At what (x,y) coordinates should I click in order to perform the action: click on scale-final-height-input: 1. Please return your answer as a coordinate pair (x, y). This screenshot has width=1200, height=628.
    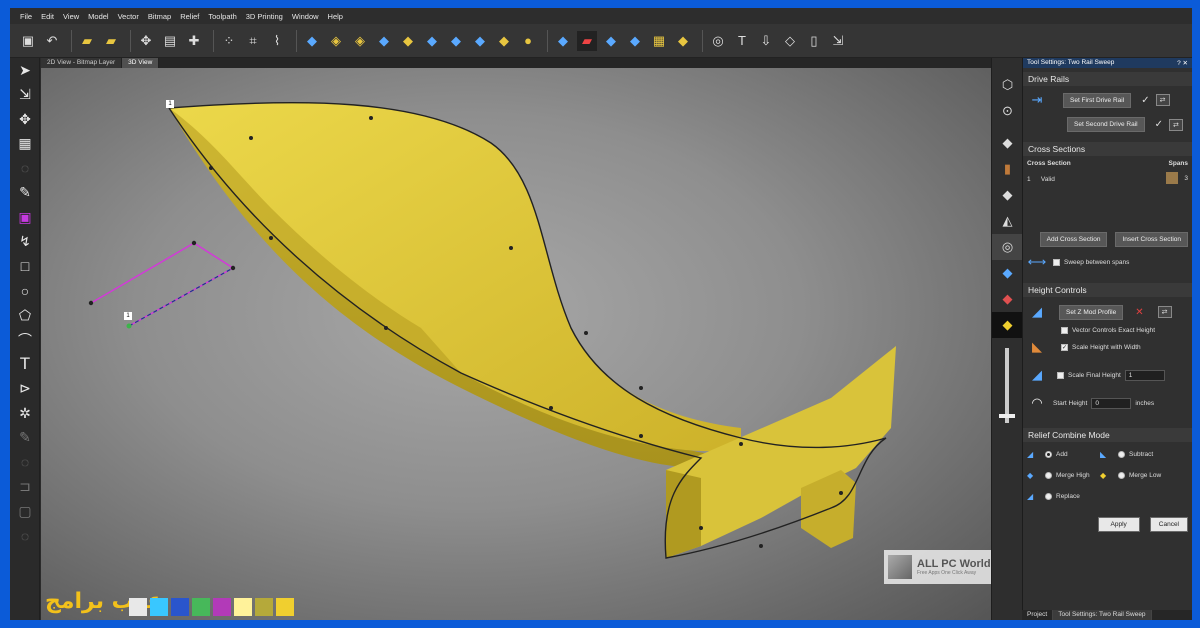
    Looking at the image, I should click on (1144, 375).